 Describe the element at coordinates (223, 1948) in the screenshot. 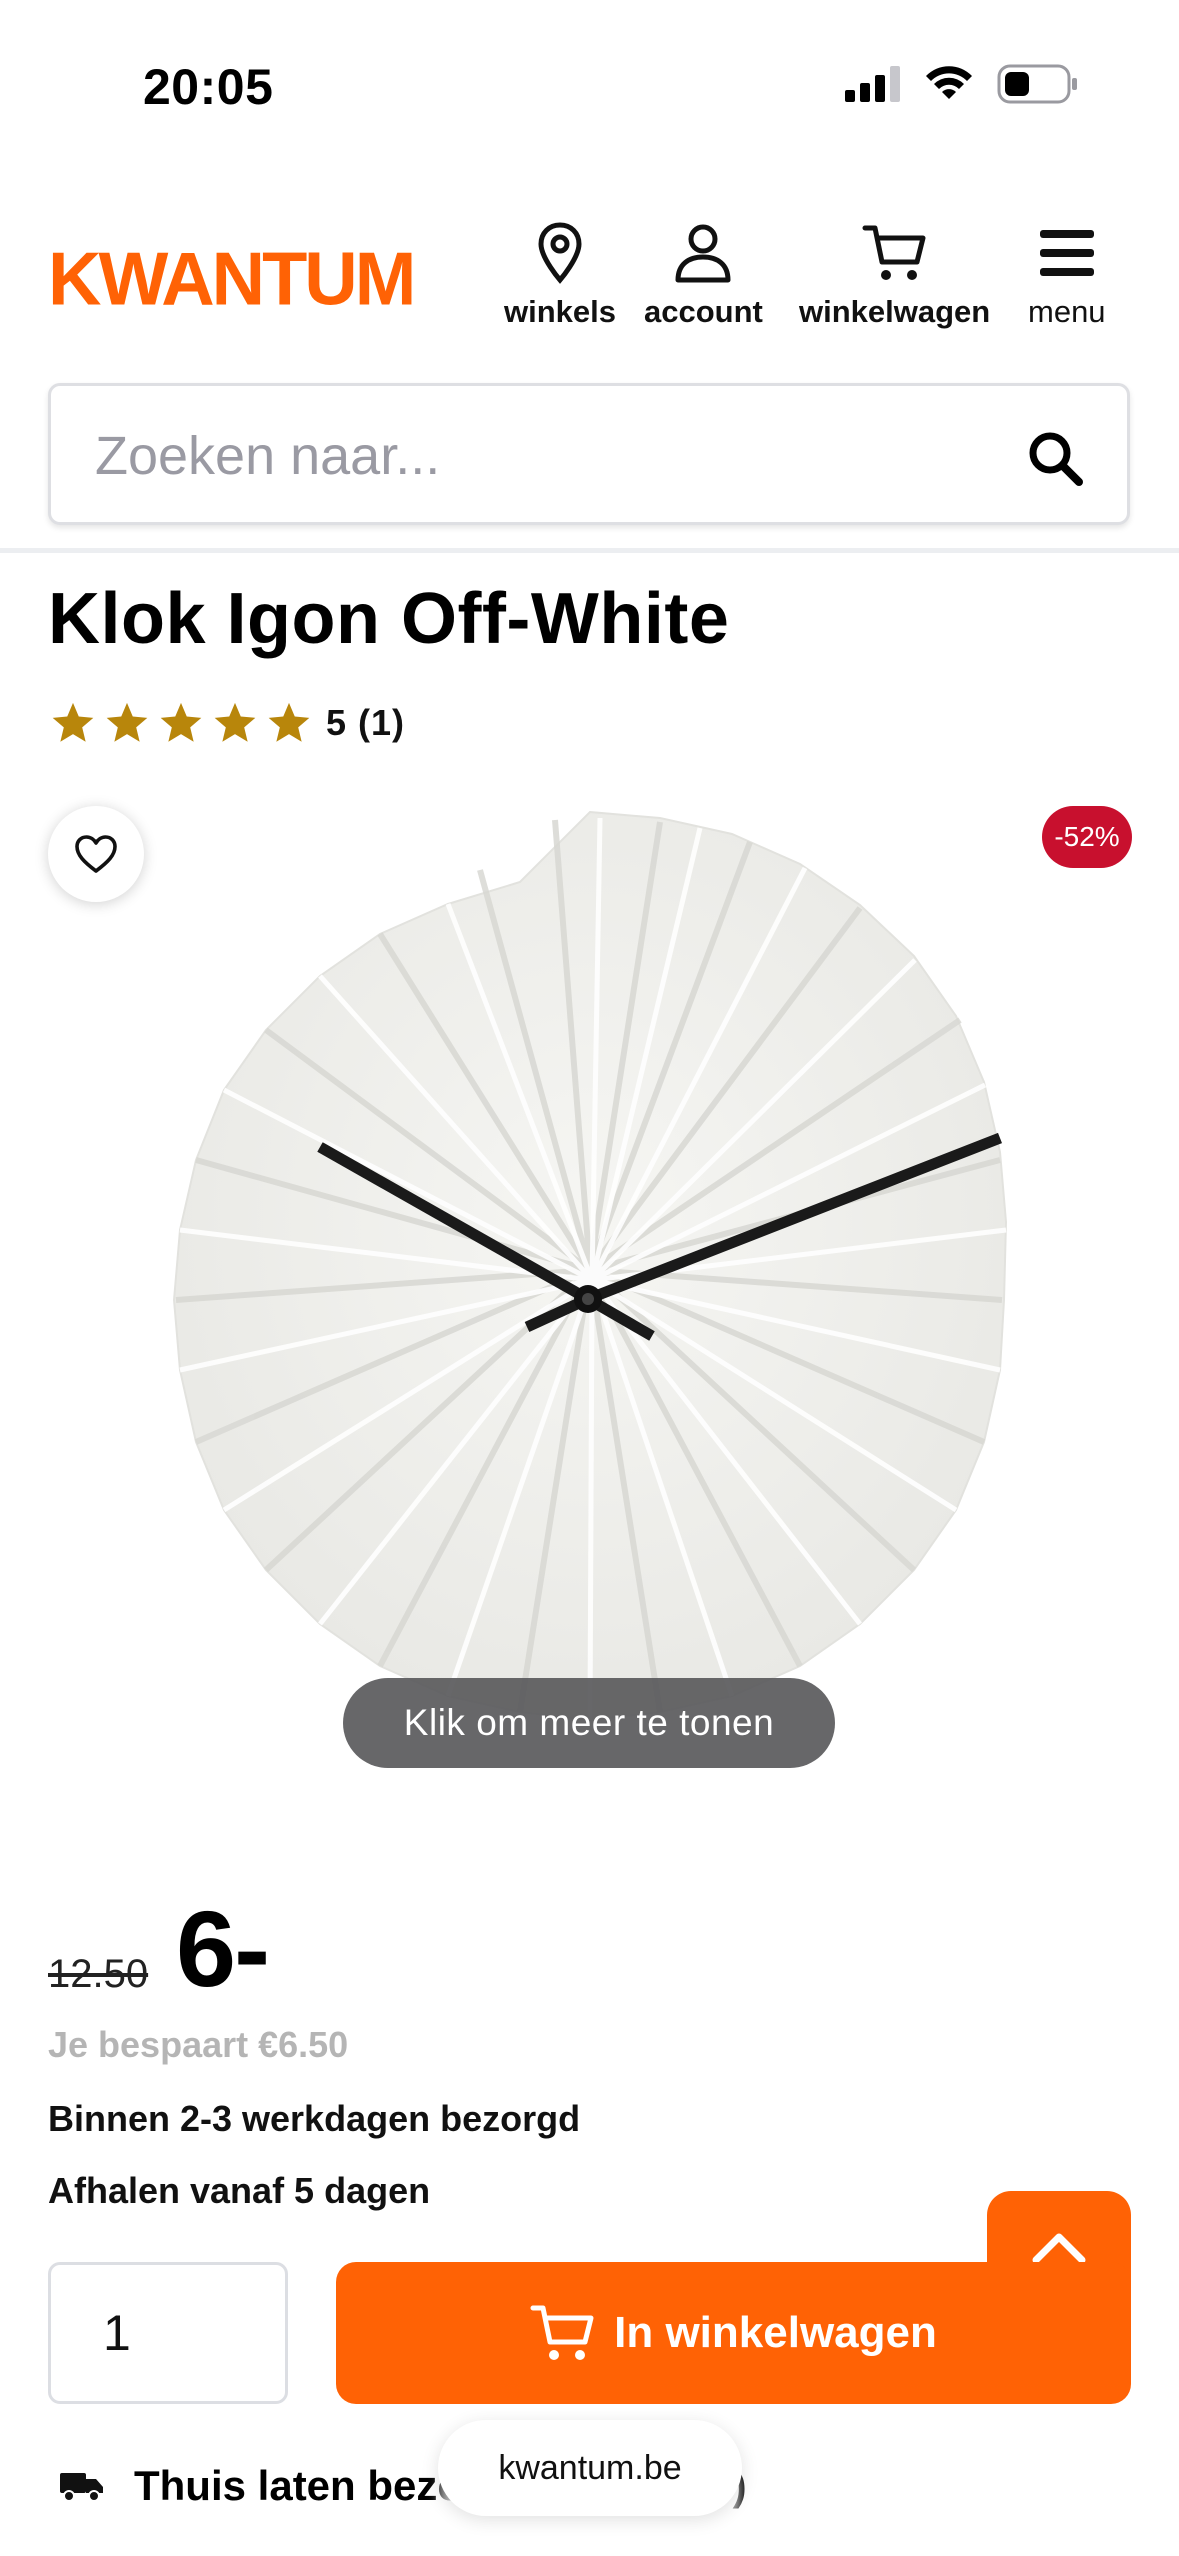

I see `new-price: 6-` at that location.